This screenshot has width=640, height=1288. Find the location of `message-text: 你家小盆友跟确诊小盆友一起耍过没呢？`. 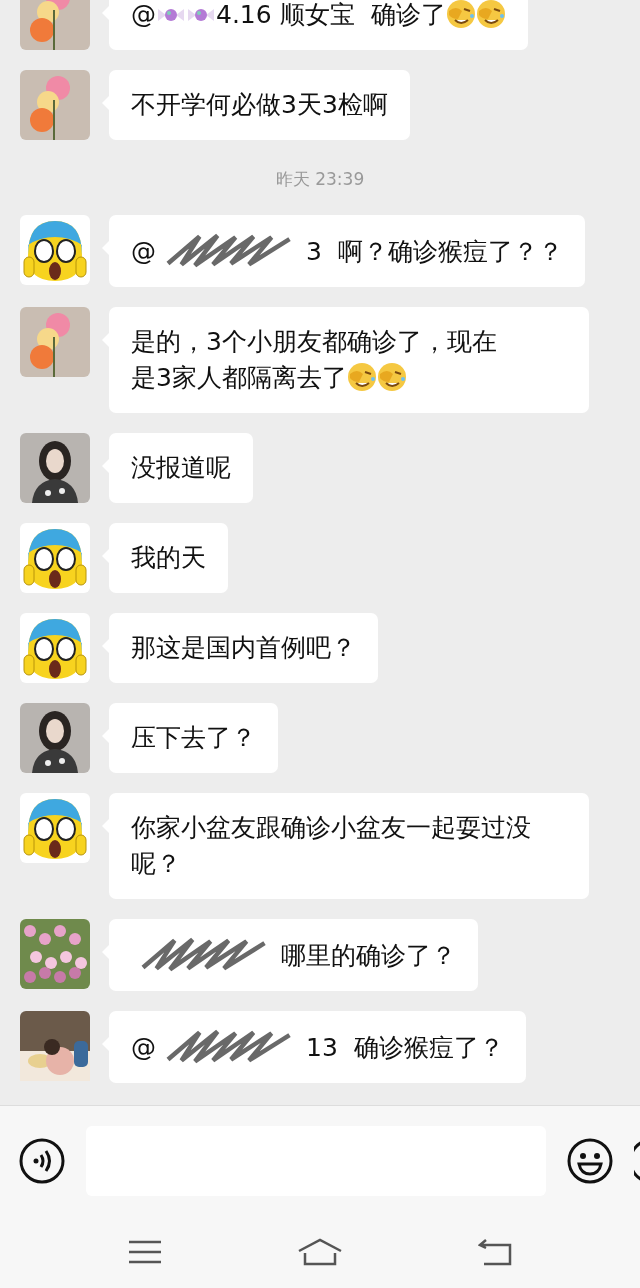

message-text: 你家小盆友跟确诊小盆友一起耍过没呢？ is located at coordinates (331, 846).